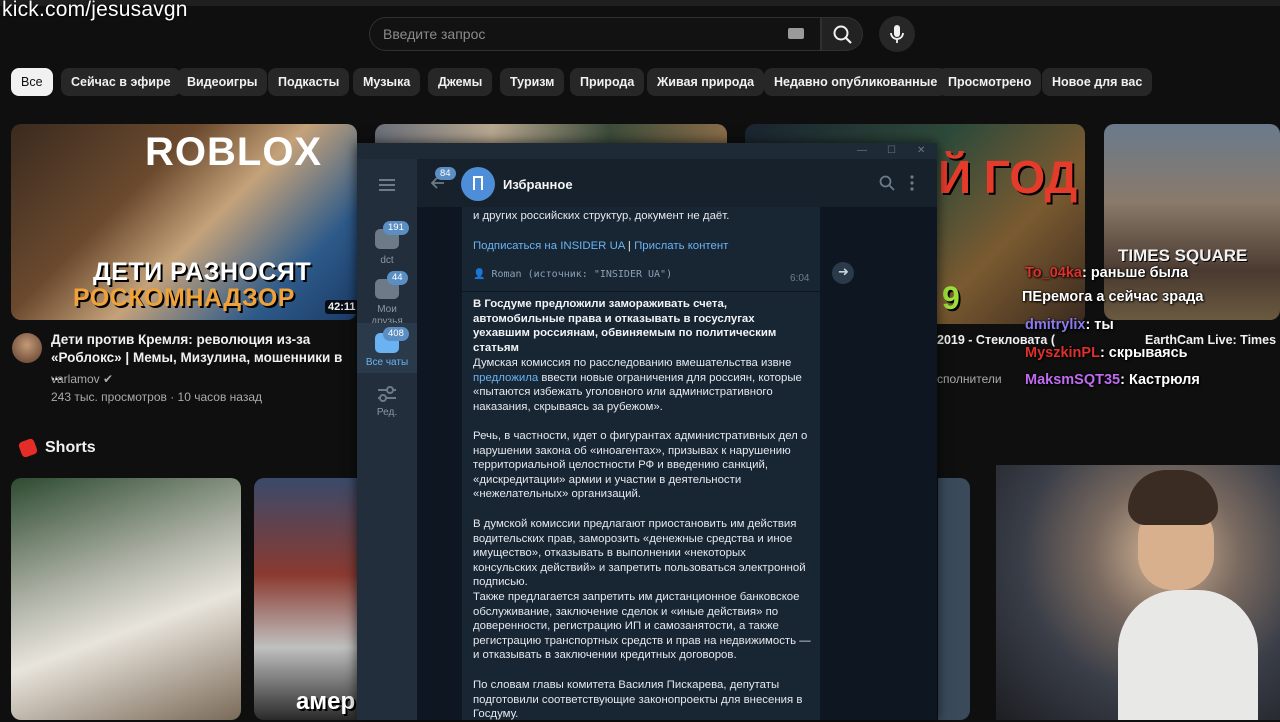 This screenshot has height=722, width=1280. I want to click on bookmark-icon, so click(478, 183).